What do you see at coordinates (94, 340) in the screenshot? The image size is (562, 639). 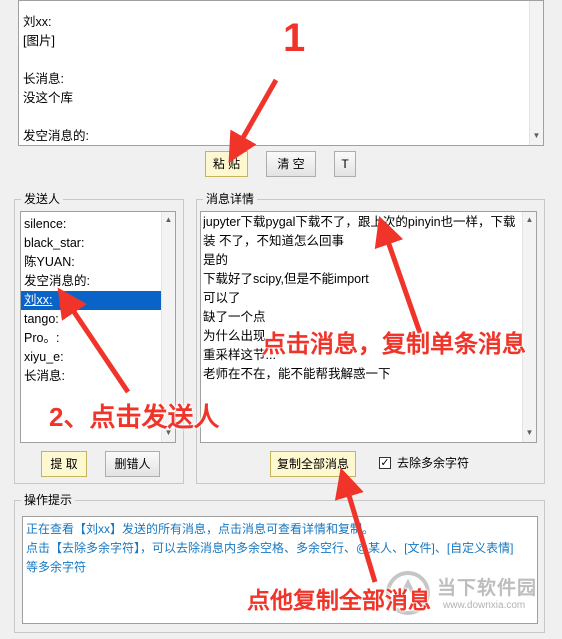 I see `arrow-to-sender` at bounding box center [94, 340].